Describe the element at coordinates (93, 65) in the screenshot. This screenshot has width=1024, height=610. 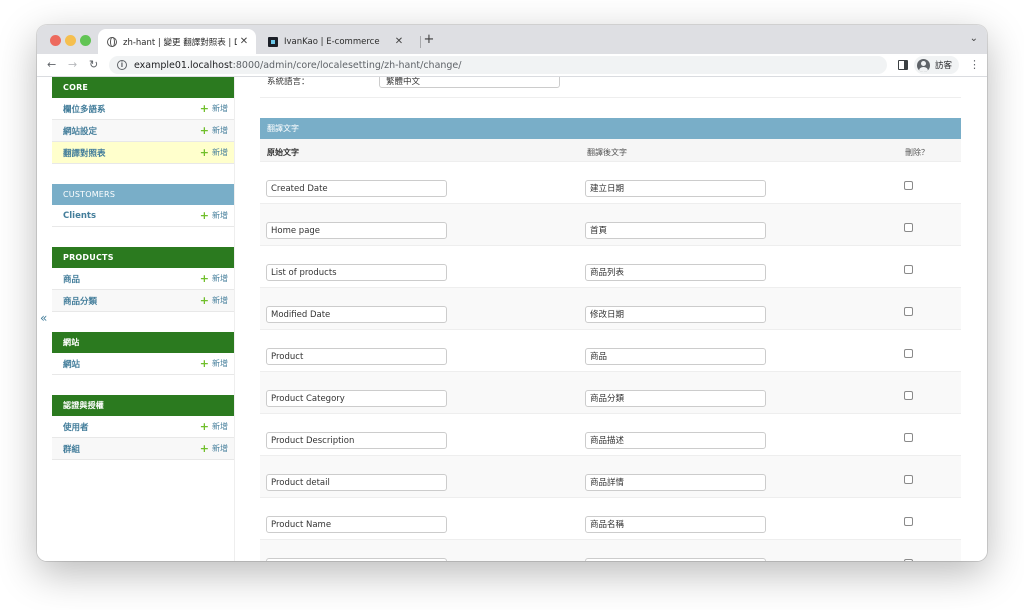
I see `reload-icon: ↻` at that location.